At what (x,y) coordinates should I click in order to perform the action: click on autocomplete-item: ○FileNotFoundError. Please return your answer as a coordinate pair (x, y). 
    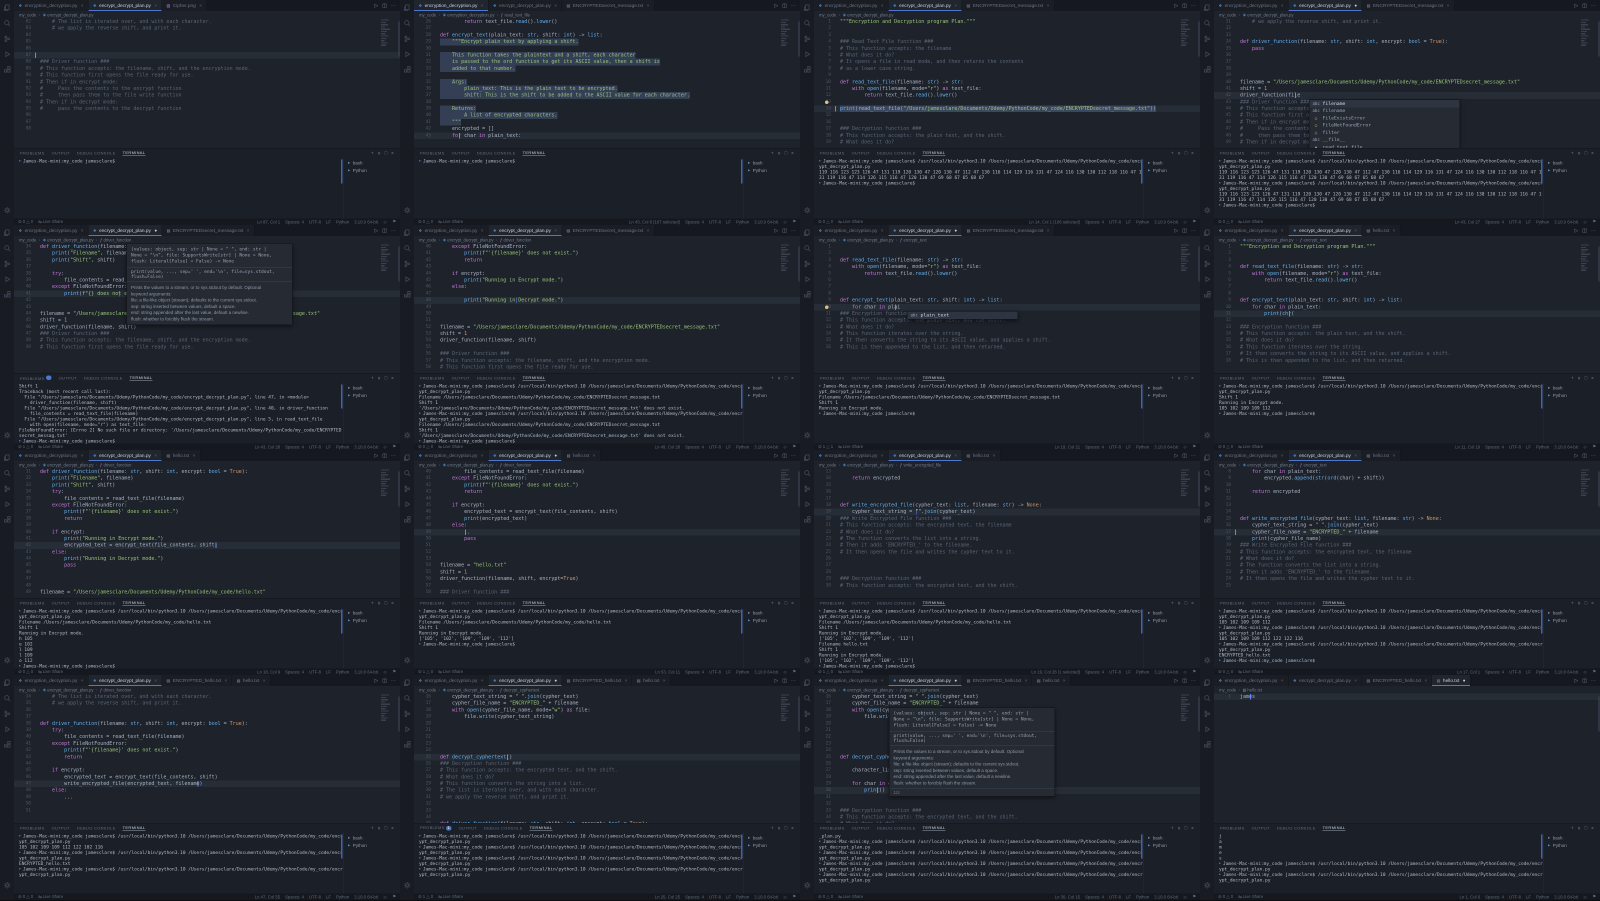
    Looking at the image, I should click on (1385, 125).